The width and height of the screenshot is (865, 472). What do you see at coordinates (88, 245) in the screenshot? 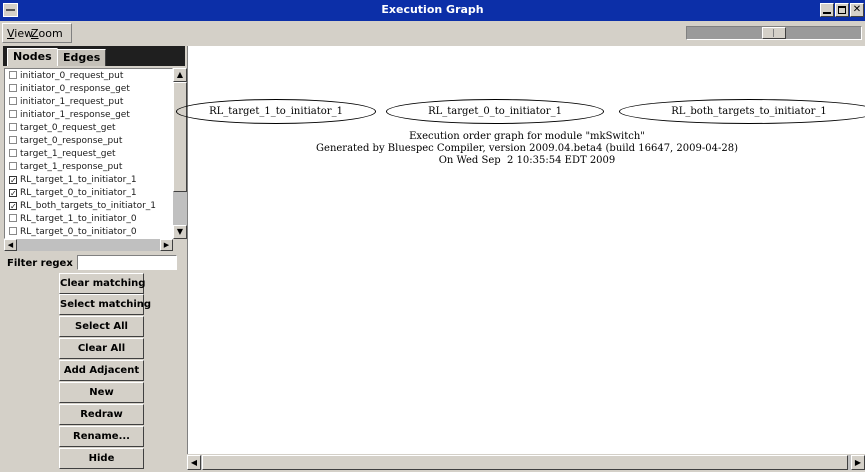
I see `node-list-hscrollbar: ◀ ▶` at bounding box center [88, 245].